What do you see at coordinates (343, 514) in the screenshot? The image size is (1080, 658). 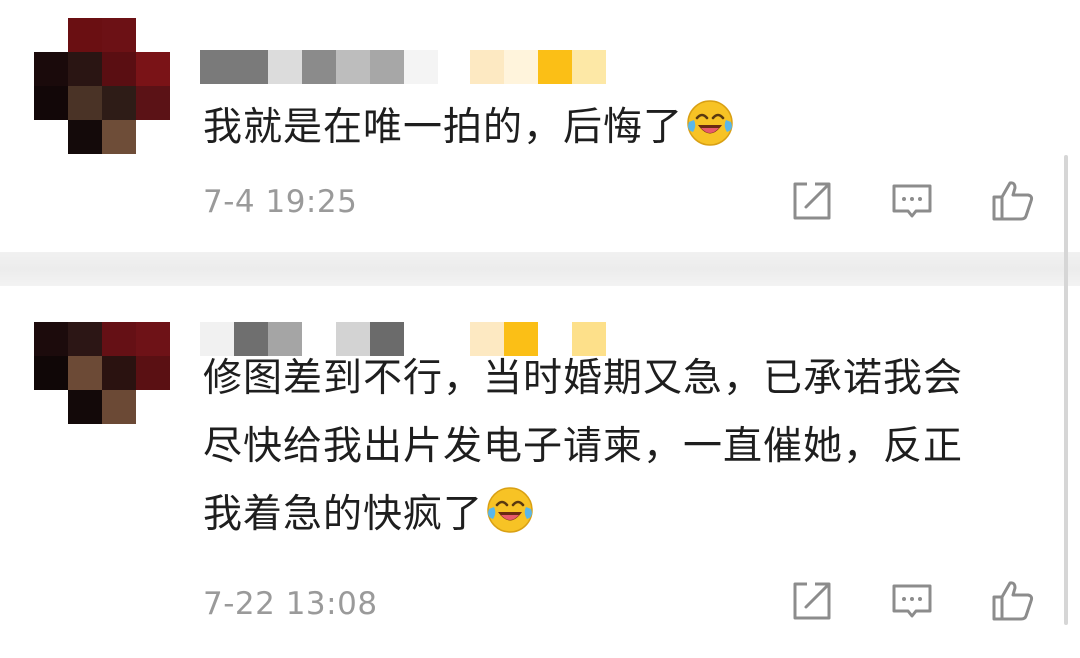 I see `comment-line-text: 我着急的快疯了` at bounding box center [343, 514].